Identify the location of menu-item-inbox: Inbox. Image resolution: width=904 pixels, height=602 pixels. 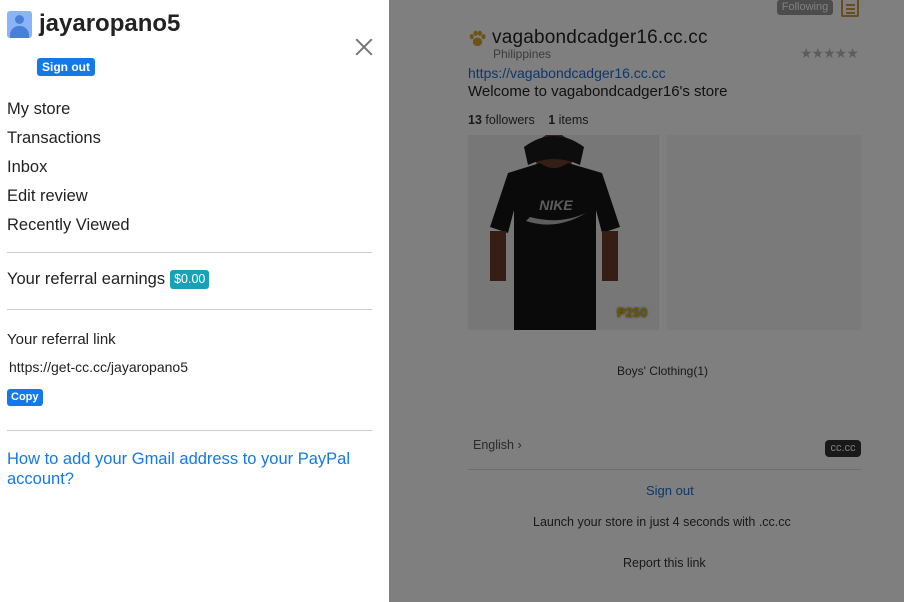
(68, 169).